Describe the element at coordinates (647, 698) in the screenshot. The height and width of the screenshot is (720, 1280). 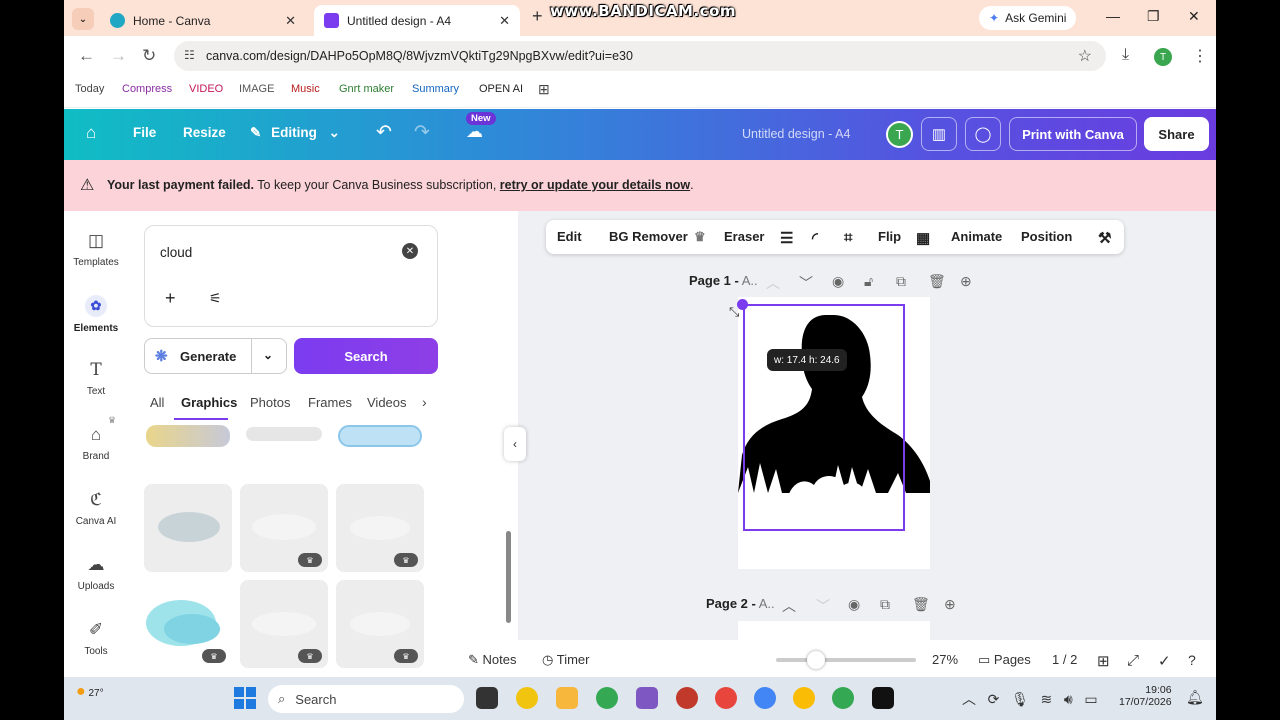
I see `snipping-tool-icon` at that location.